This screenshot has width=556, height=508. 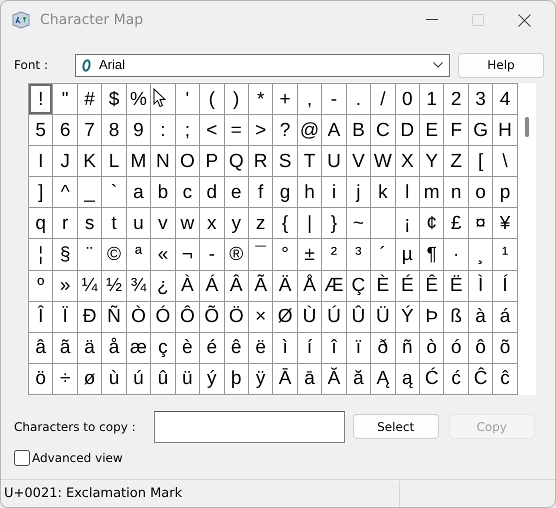 I want to click on character-cell: ô, so click(x=480, y=347).